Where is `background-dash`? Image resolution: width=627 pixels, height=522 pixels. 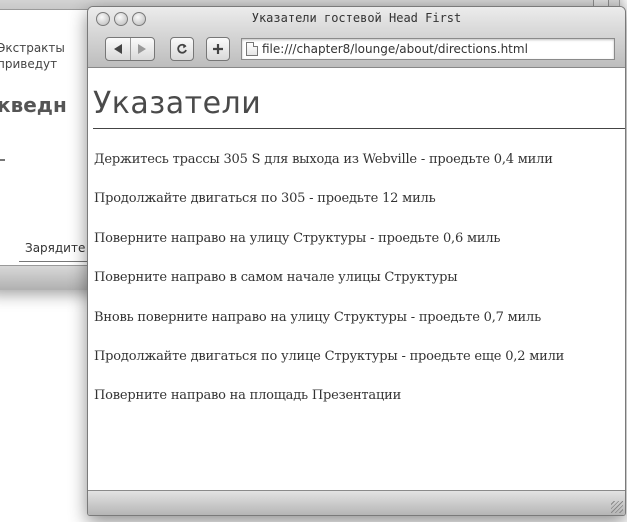 background-dash is located at coordinates (2, 160).